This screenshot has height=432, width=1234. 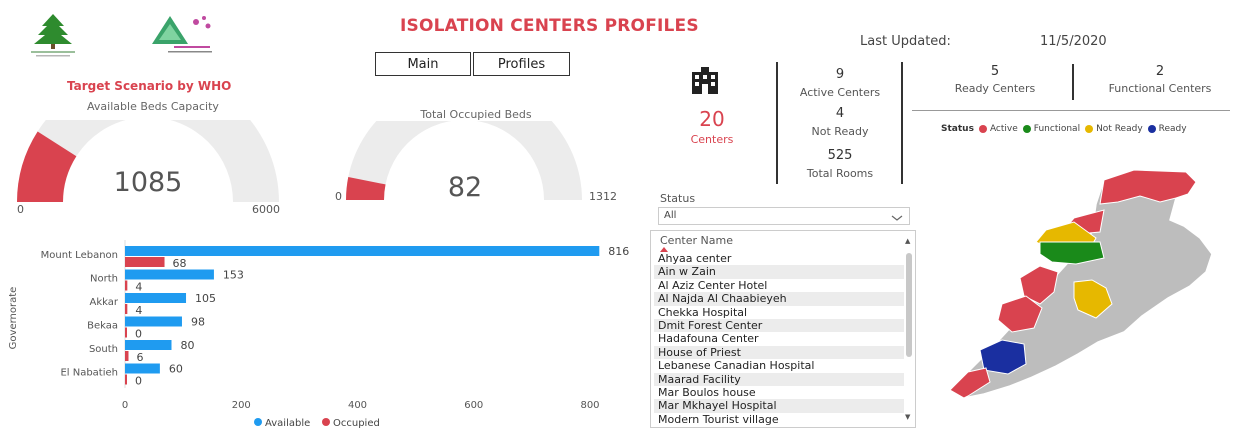 I want to click on center-list-item: House of Priest, so click(x=779, y=352).